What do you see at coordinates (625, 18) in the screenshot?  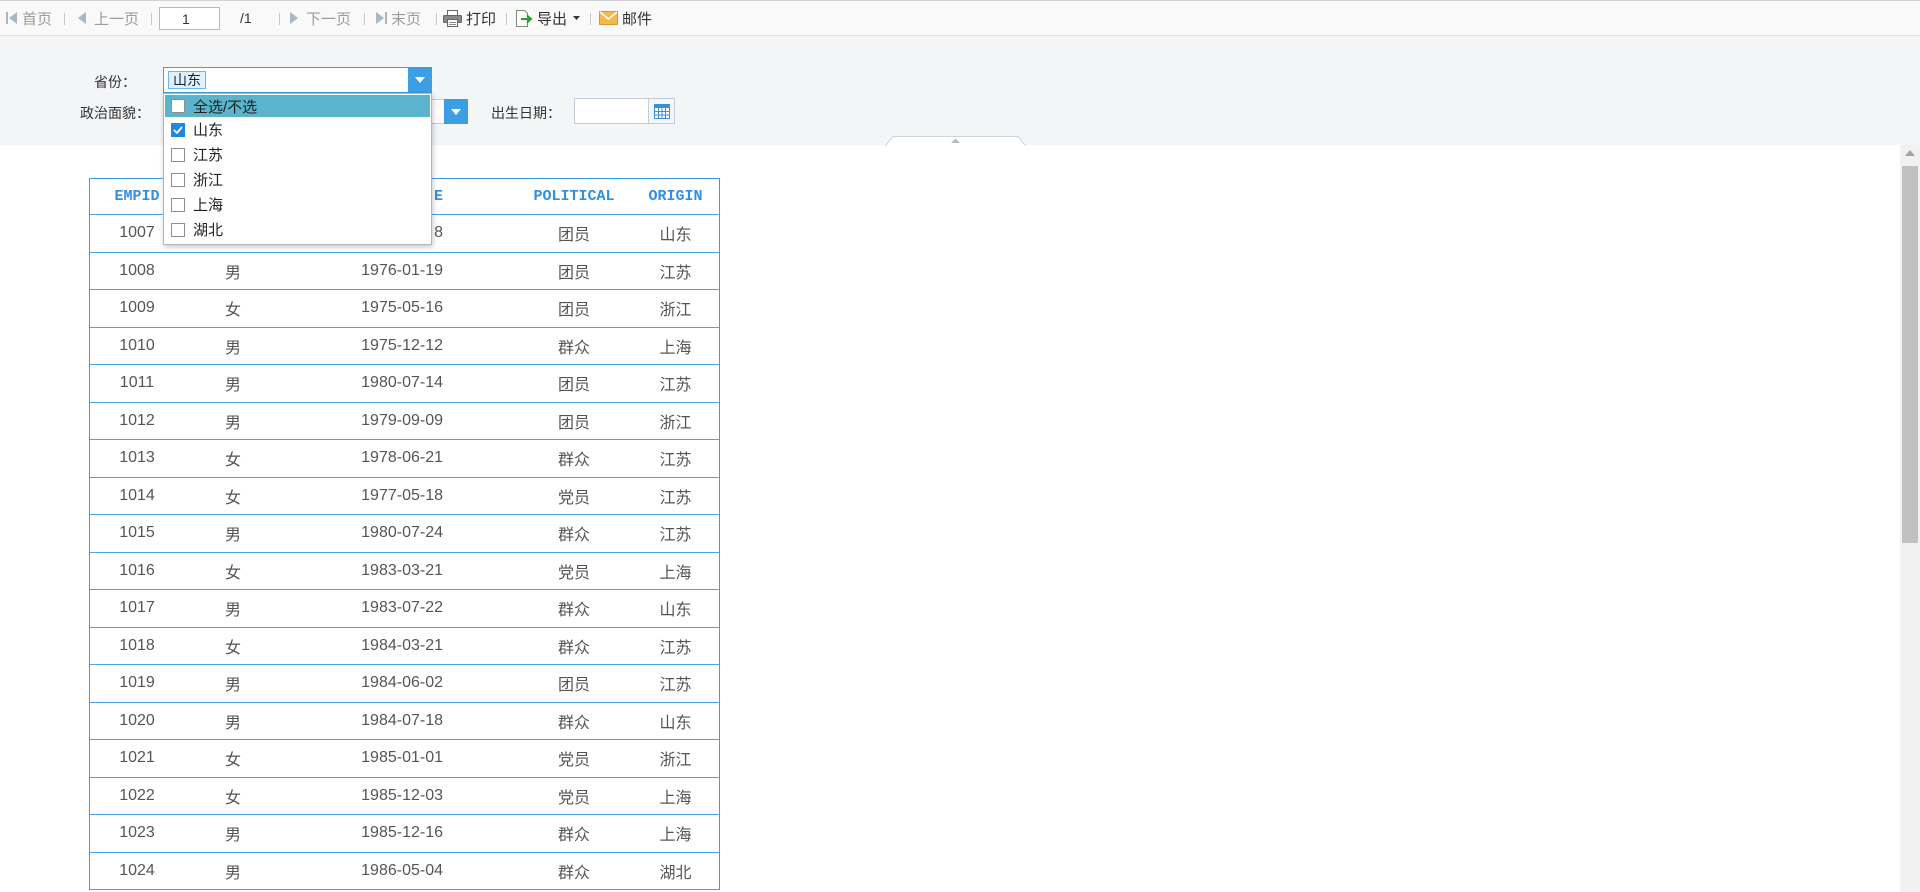 I see `mail-button: 邮件` at bounding box center [625, 18].